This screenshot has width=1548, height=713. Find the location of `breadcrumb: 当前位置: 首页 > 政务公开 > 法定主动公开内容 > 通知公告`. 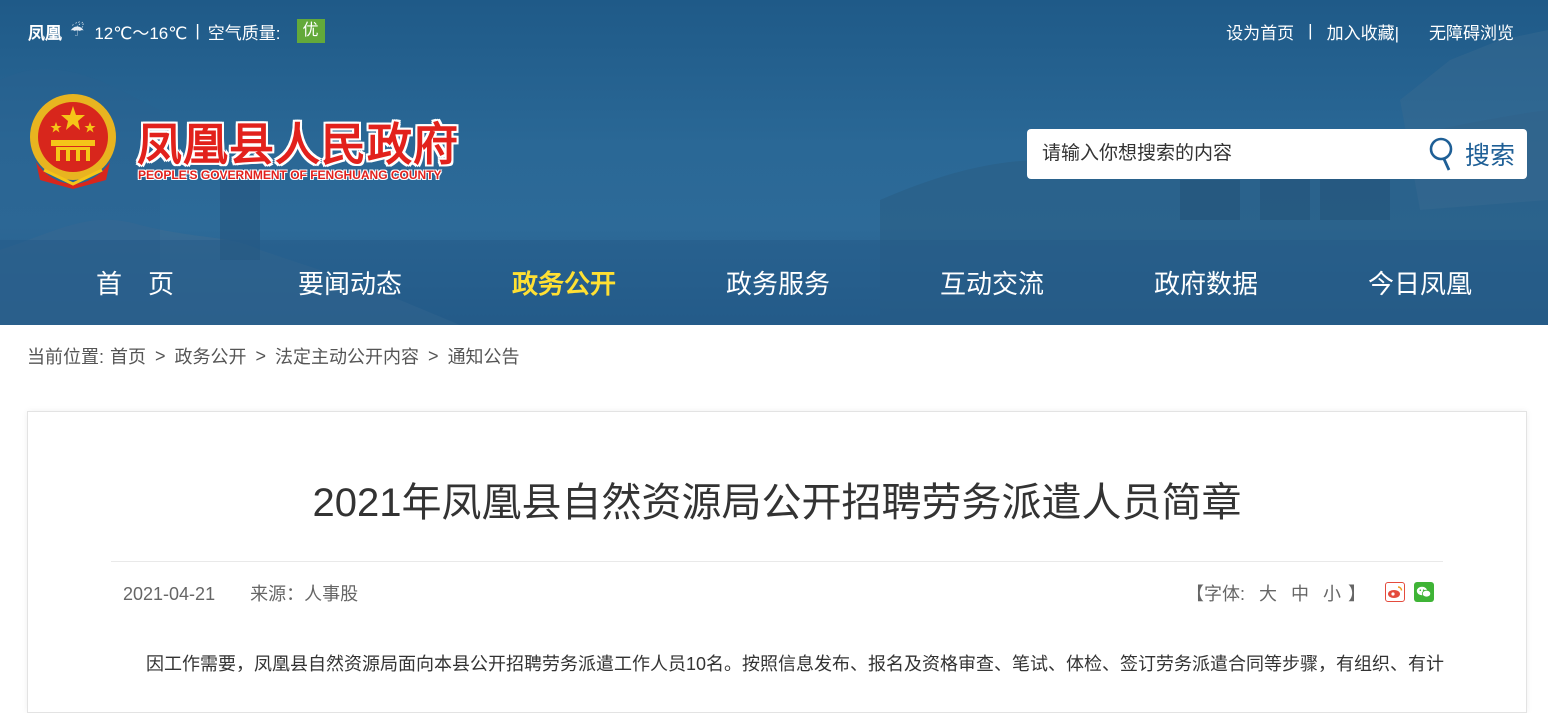

breadcrumb: 当前位置: 首页 > 政务公开 > 法定主动公开内容 > 通知公告 is located at coordinates (273, 356).